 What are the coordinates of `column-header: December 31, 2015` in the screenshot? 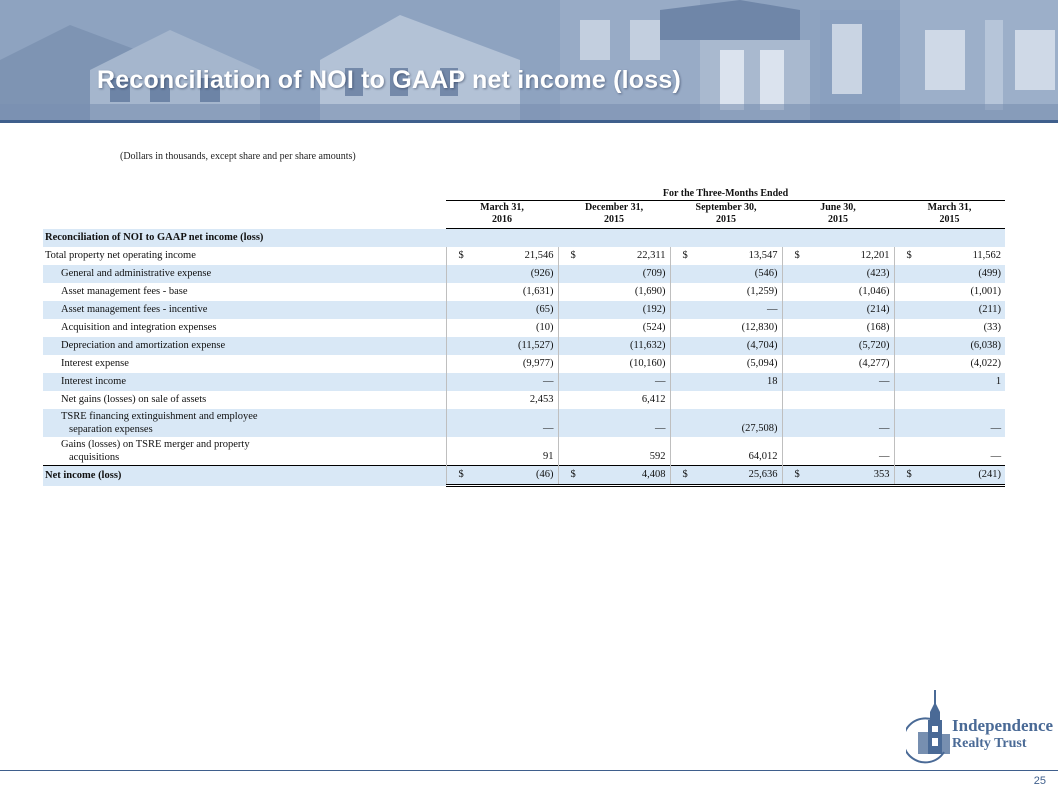 It's located at (614, 214).